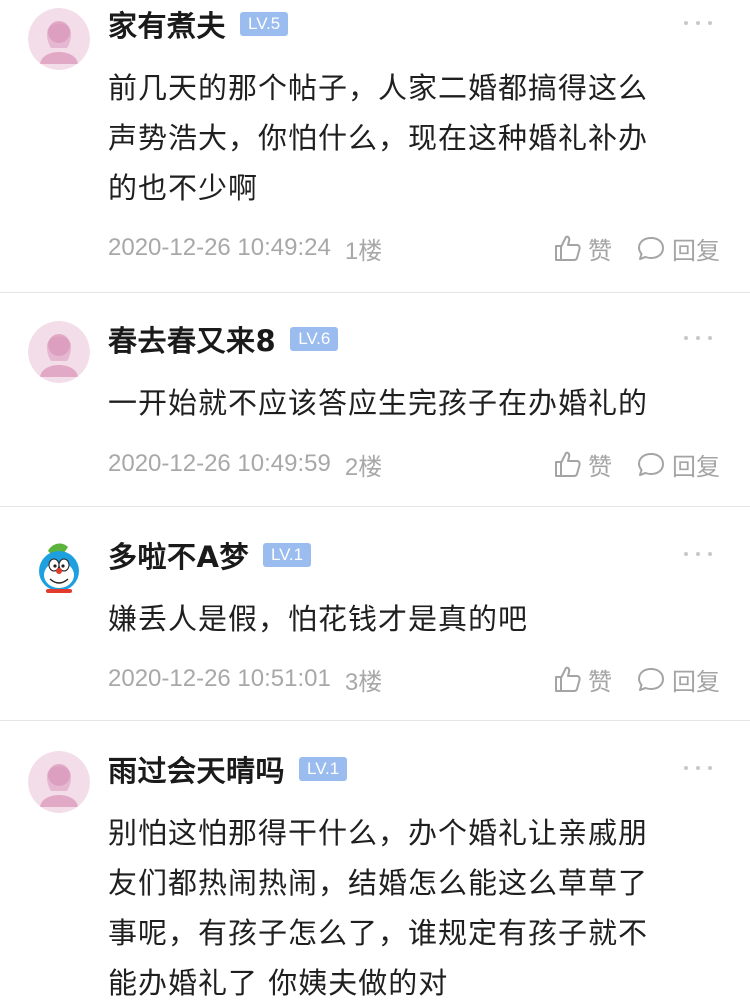 The image size is (750, 1008). What do you see at coordinates (278, 983) in the screenshot?
I see `comment-line: 能办婚礼了 你姨夫做的对` at bounding box center [278, 983].